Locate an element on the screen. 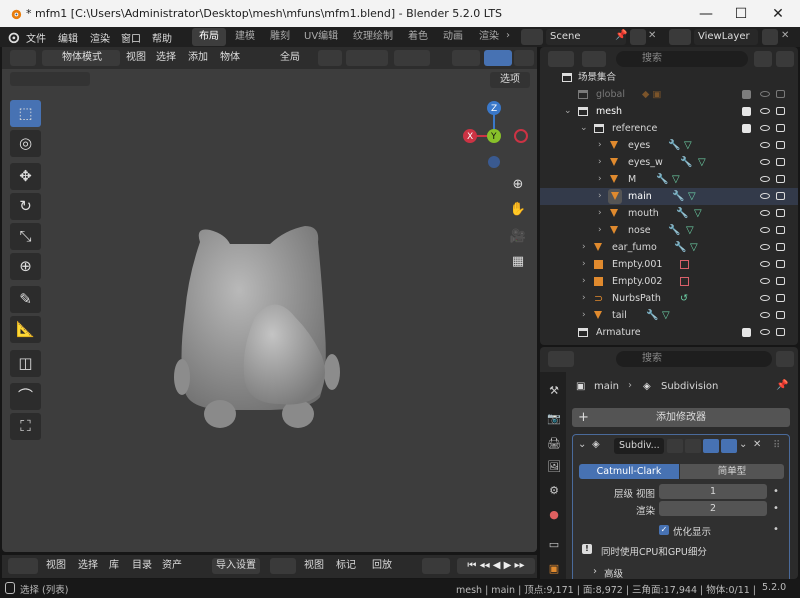  proportional-edit-icon is located at coordinates (412, 58).